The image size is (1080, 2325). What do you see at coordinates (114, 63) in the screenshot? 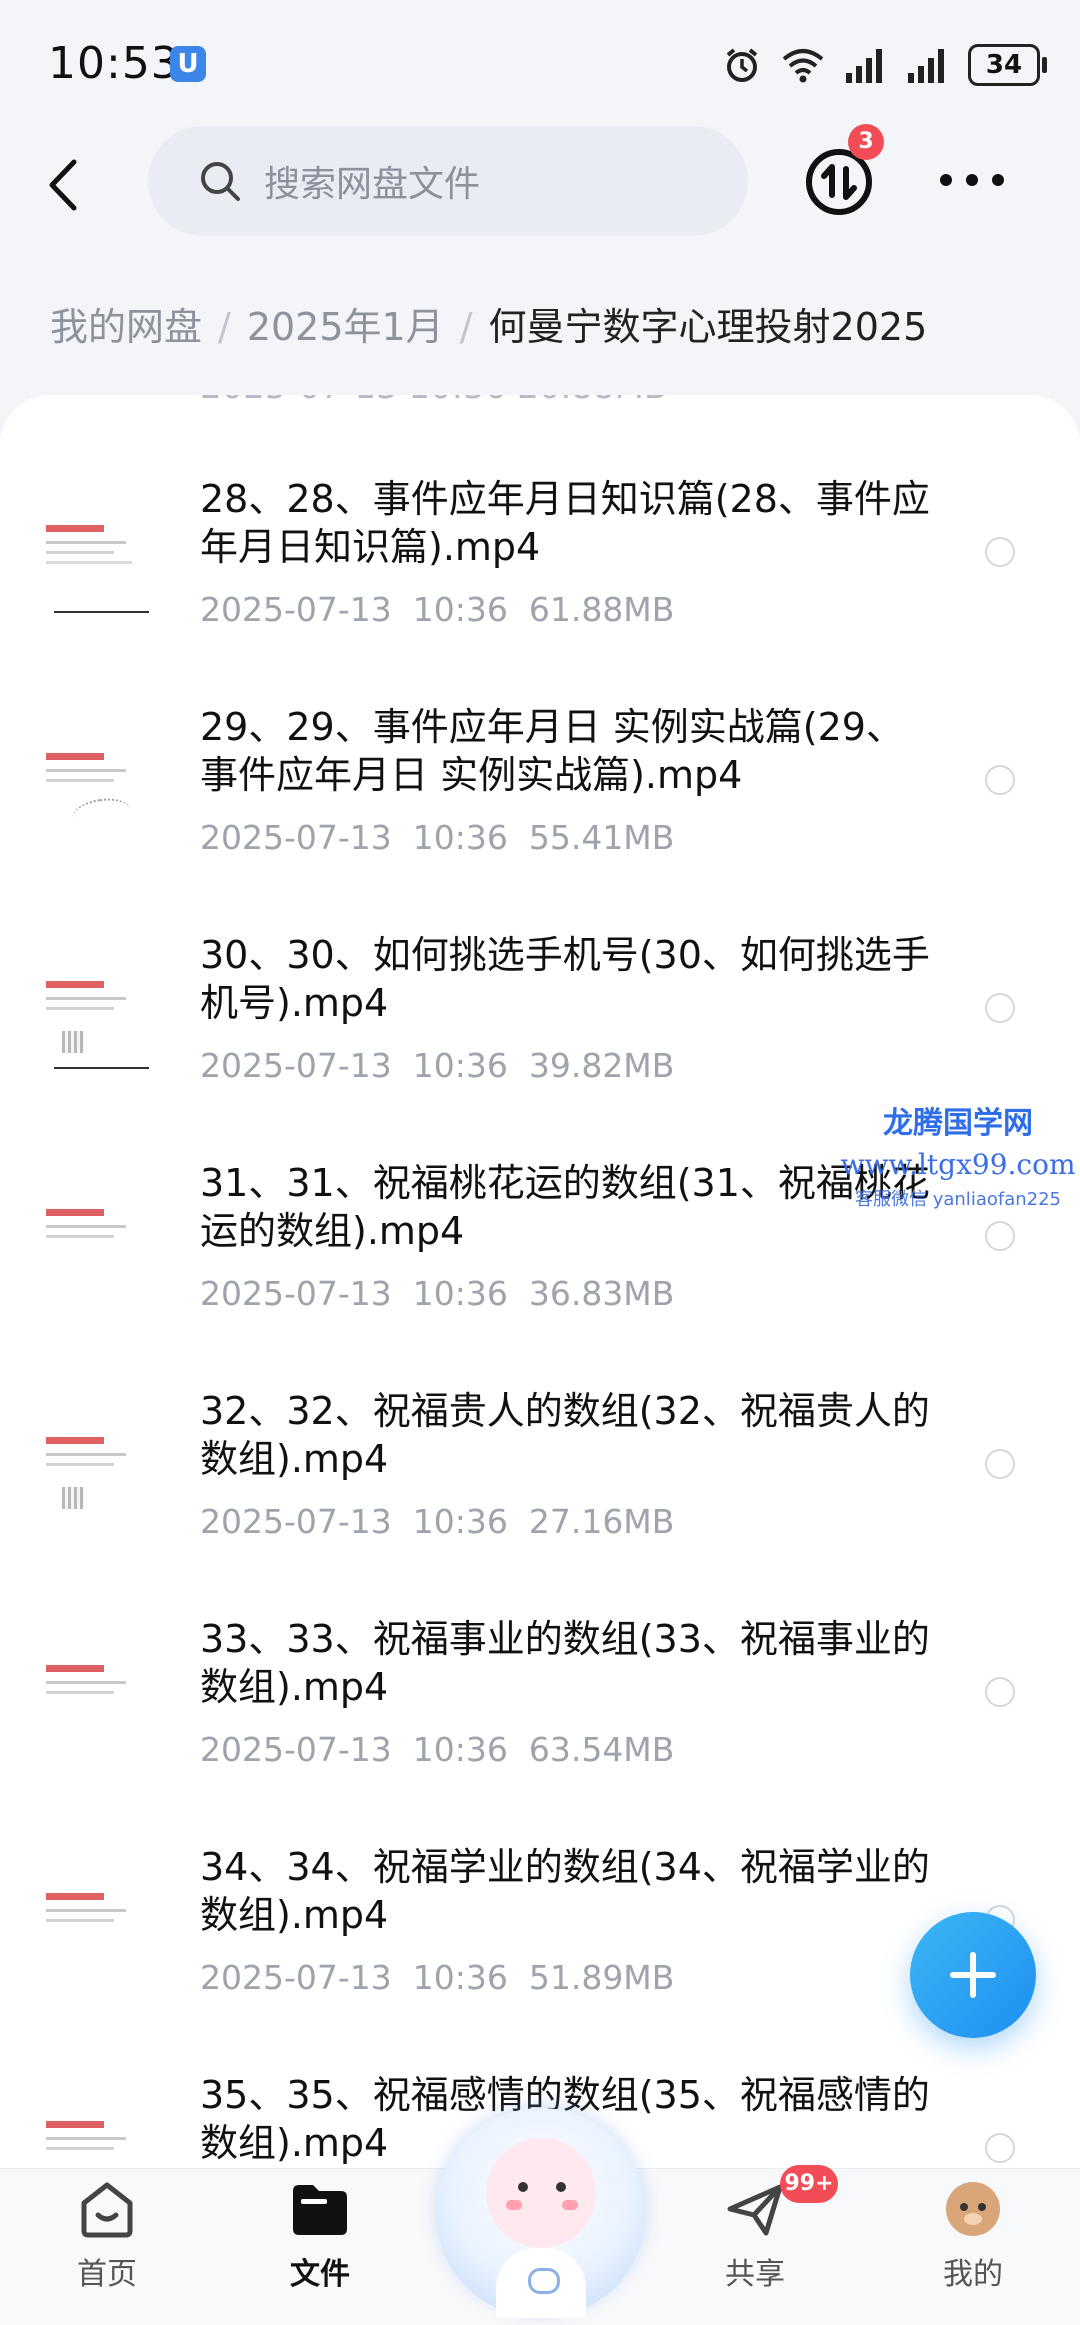
I see `clock: 10:53` at bounding box center [114, 63].